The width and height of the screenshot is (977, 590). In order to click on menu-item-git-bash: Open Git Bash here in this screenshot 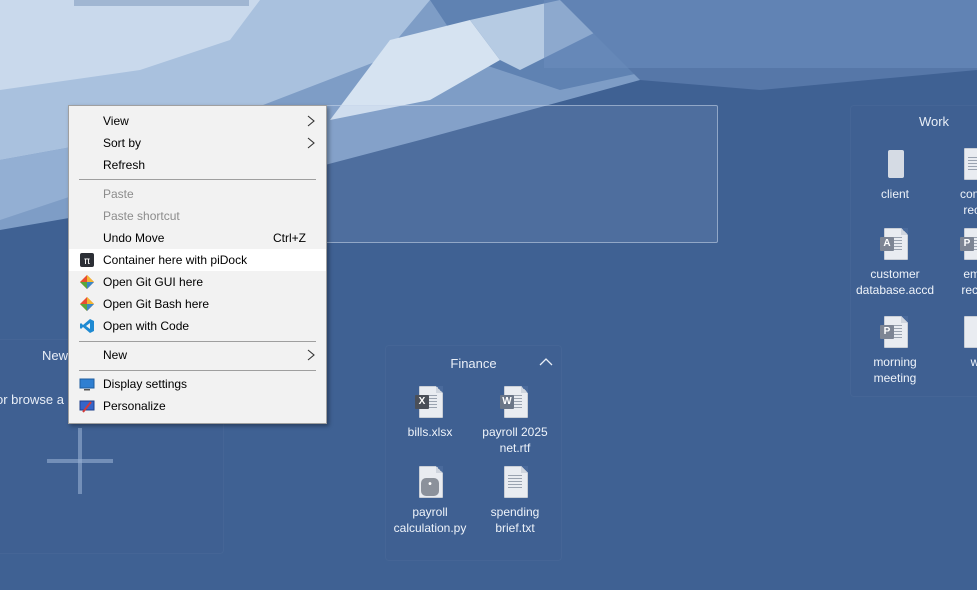, I will do `click(197, 304)`.